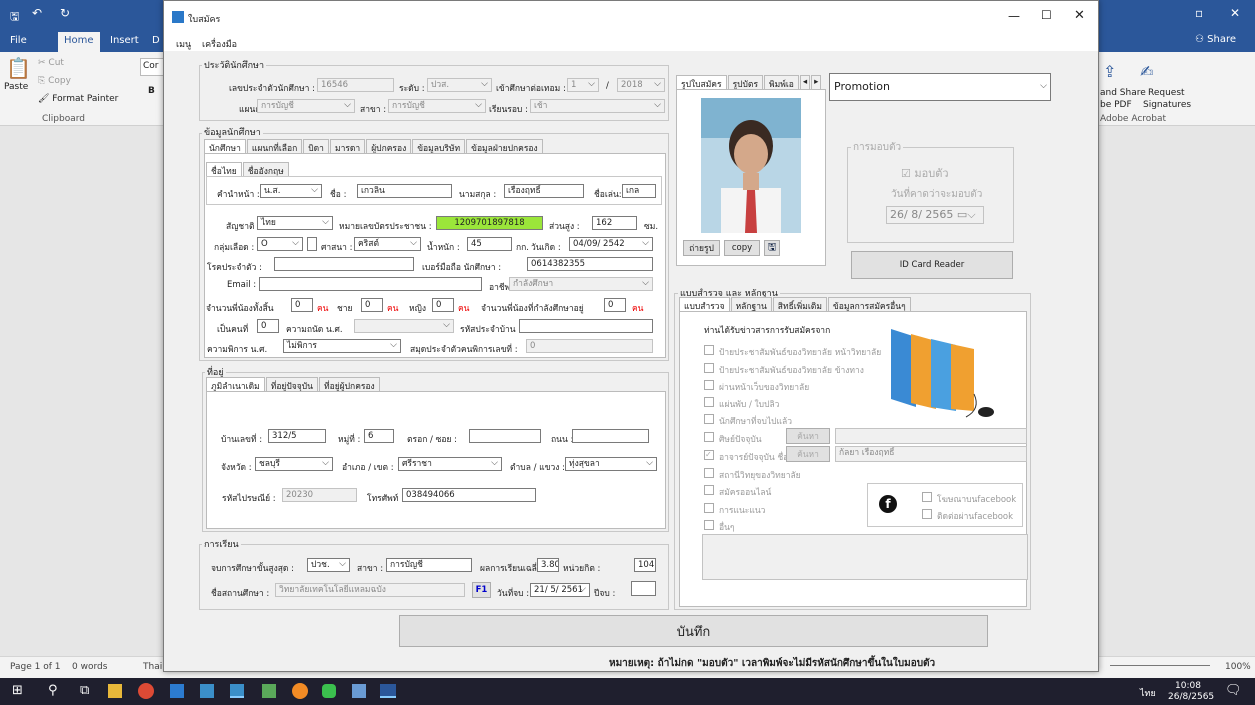 The image size is (1255, 705). What do you see at coordinates (347, 146) in the screenshot?
I see `tab-mother: มารดา` at bounding box center [347, 146].